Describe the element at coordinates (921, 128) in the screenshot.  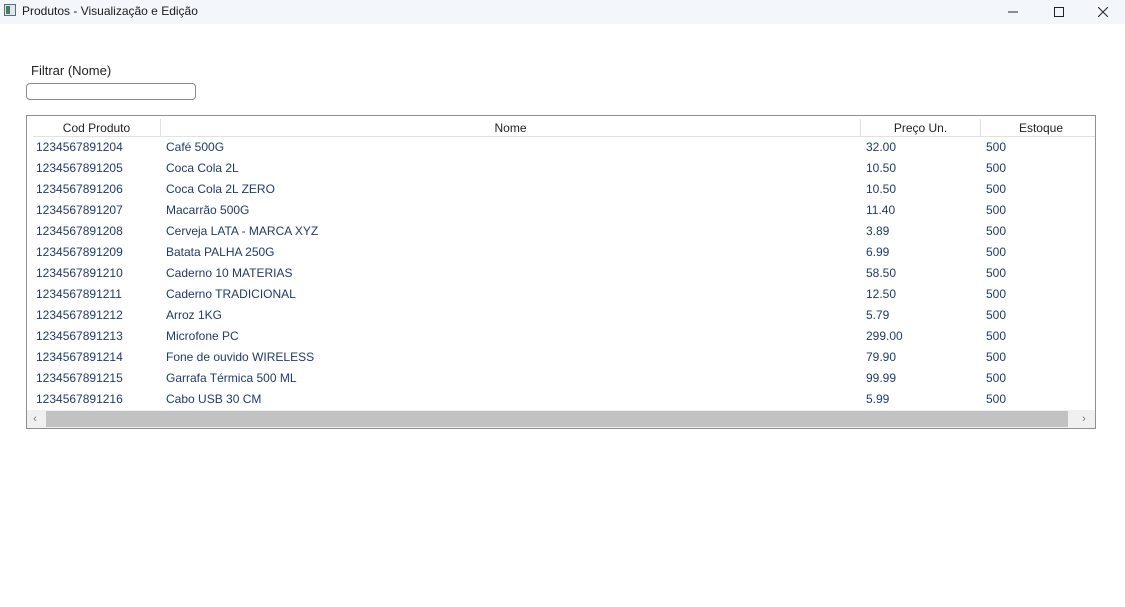
I see `column-header-preco: Preço Un.` at that location.